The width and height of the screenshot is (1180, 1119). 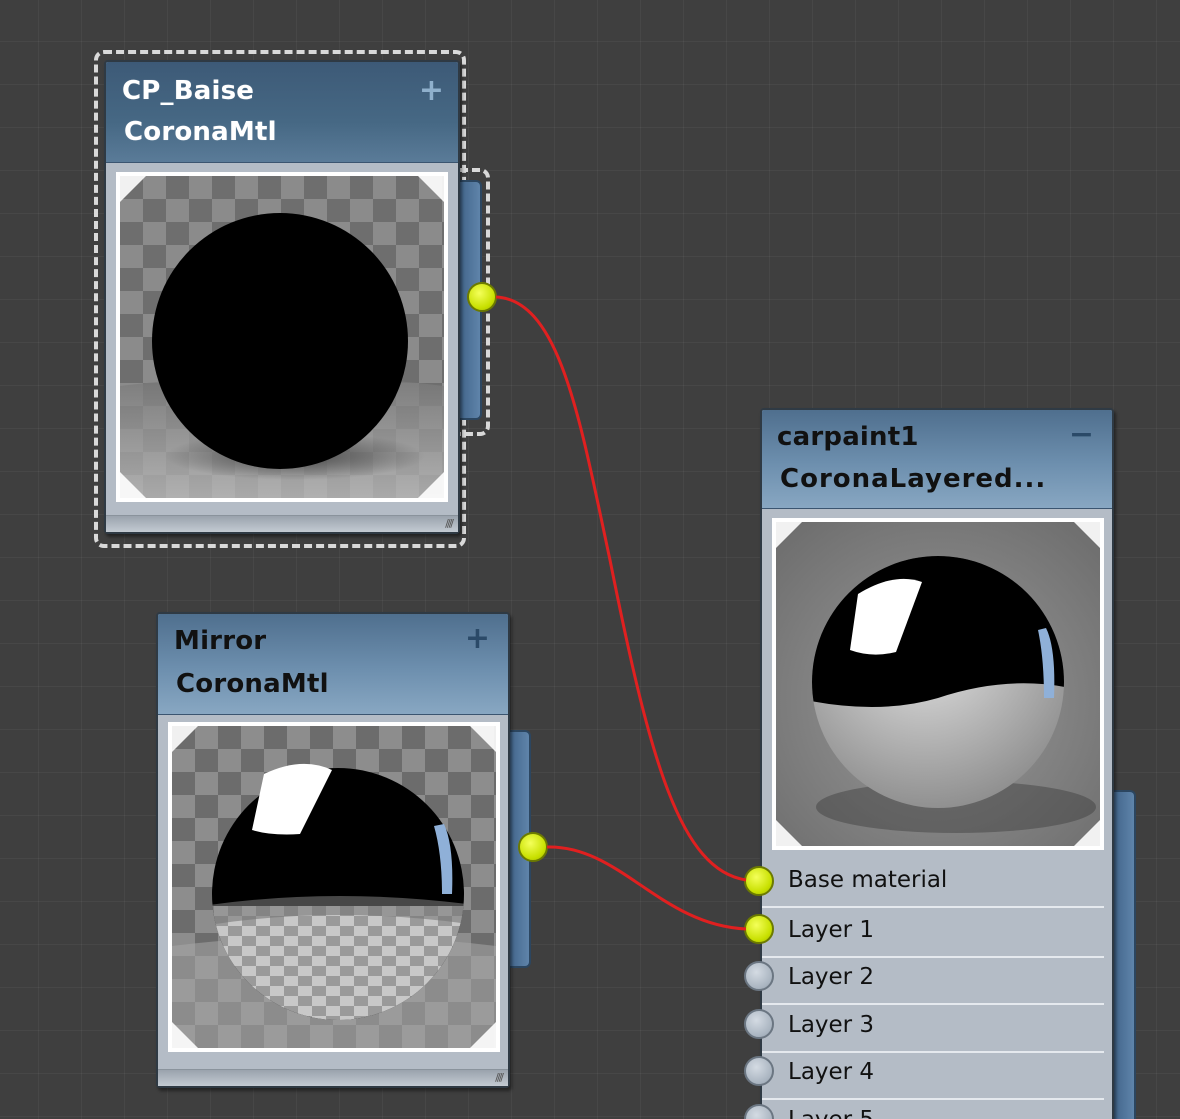 I want to click on node-mirror: Mirror CoronaMtl + ////, so click(x=333, y=850).